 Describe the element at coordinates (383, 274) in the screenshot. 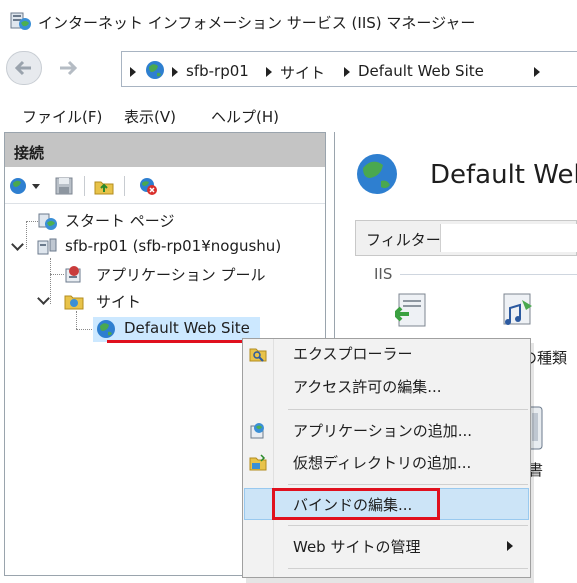

I see `group-label-iis: IIS` at that location.